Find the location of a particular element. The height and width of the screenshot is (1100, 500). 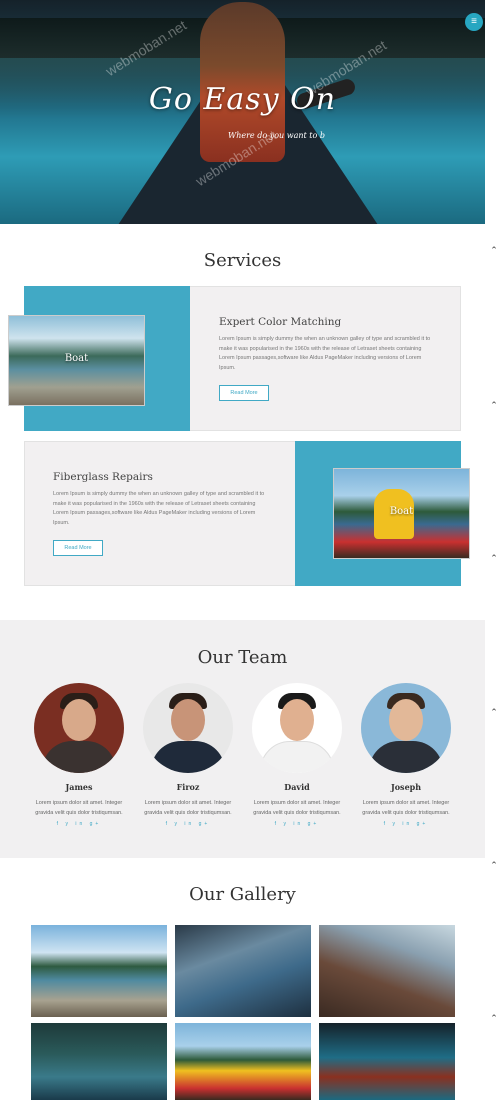

hamburger-menu-button: ≡ is located at coordinates (474, 22).